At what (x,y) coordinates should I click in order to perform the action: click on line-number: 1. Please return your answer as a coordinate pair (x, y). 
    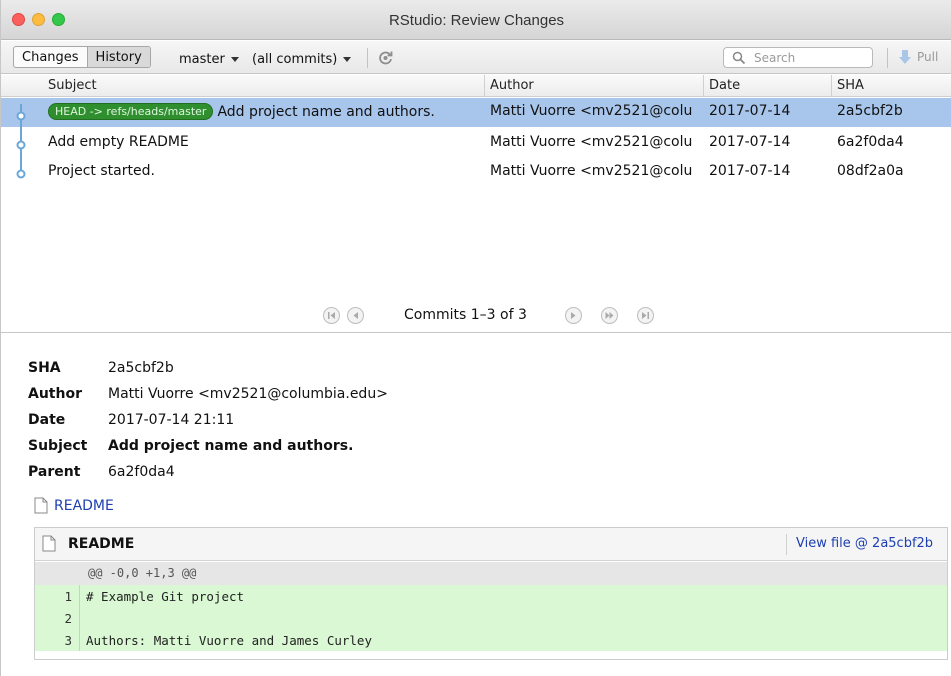
    Looking at the image, I should click on (57, 596).